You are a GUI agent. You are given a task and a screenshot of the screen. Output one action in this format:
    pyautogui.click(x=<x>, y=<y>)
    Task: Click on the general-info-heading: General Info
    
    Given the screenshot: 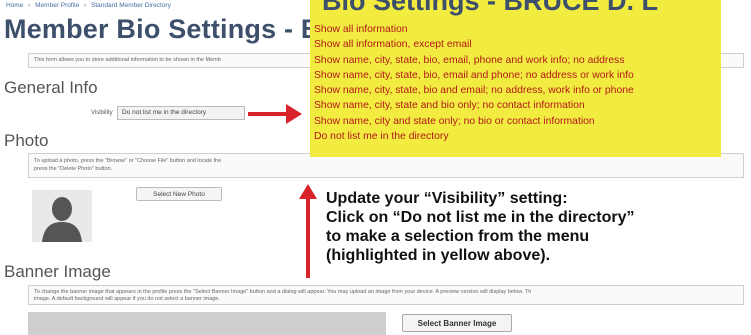 What is the action you would take?
    pyautogui.click(x=51, y=87)
    